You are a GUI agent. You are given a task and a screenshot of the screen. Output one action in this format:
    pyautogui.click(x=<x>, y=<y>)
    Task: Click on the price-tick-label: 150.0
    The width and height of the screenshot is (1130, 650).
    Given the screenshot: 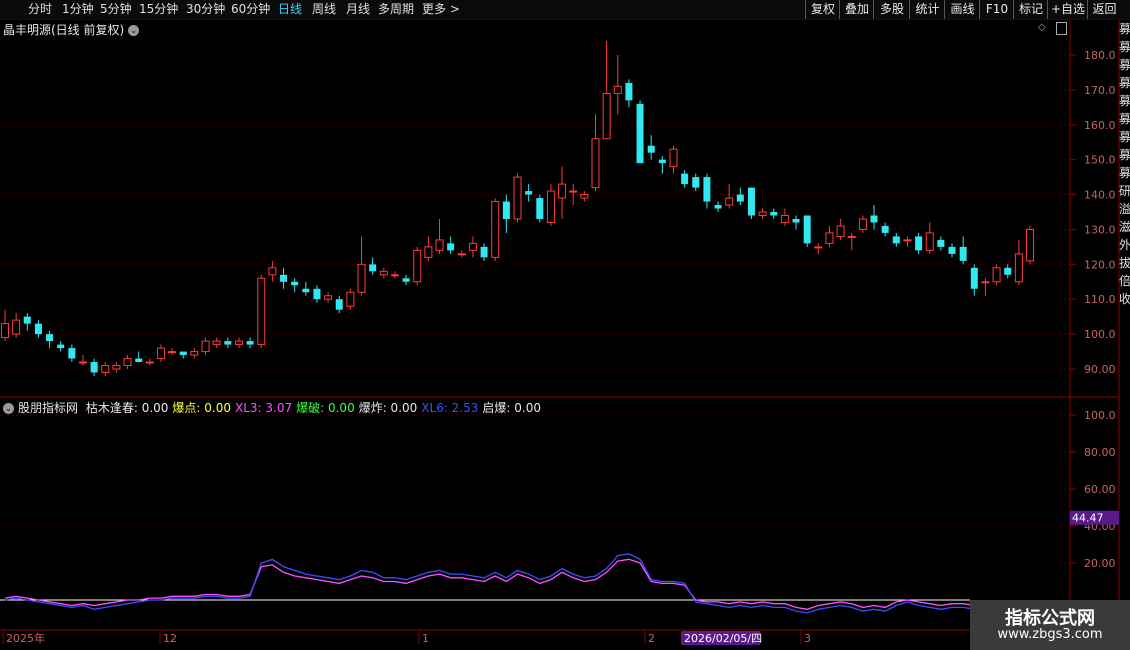 What is the action you would take?
    pyautogui.click(x=1100, y=160)
    